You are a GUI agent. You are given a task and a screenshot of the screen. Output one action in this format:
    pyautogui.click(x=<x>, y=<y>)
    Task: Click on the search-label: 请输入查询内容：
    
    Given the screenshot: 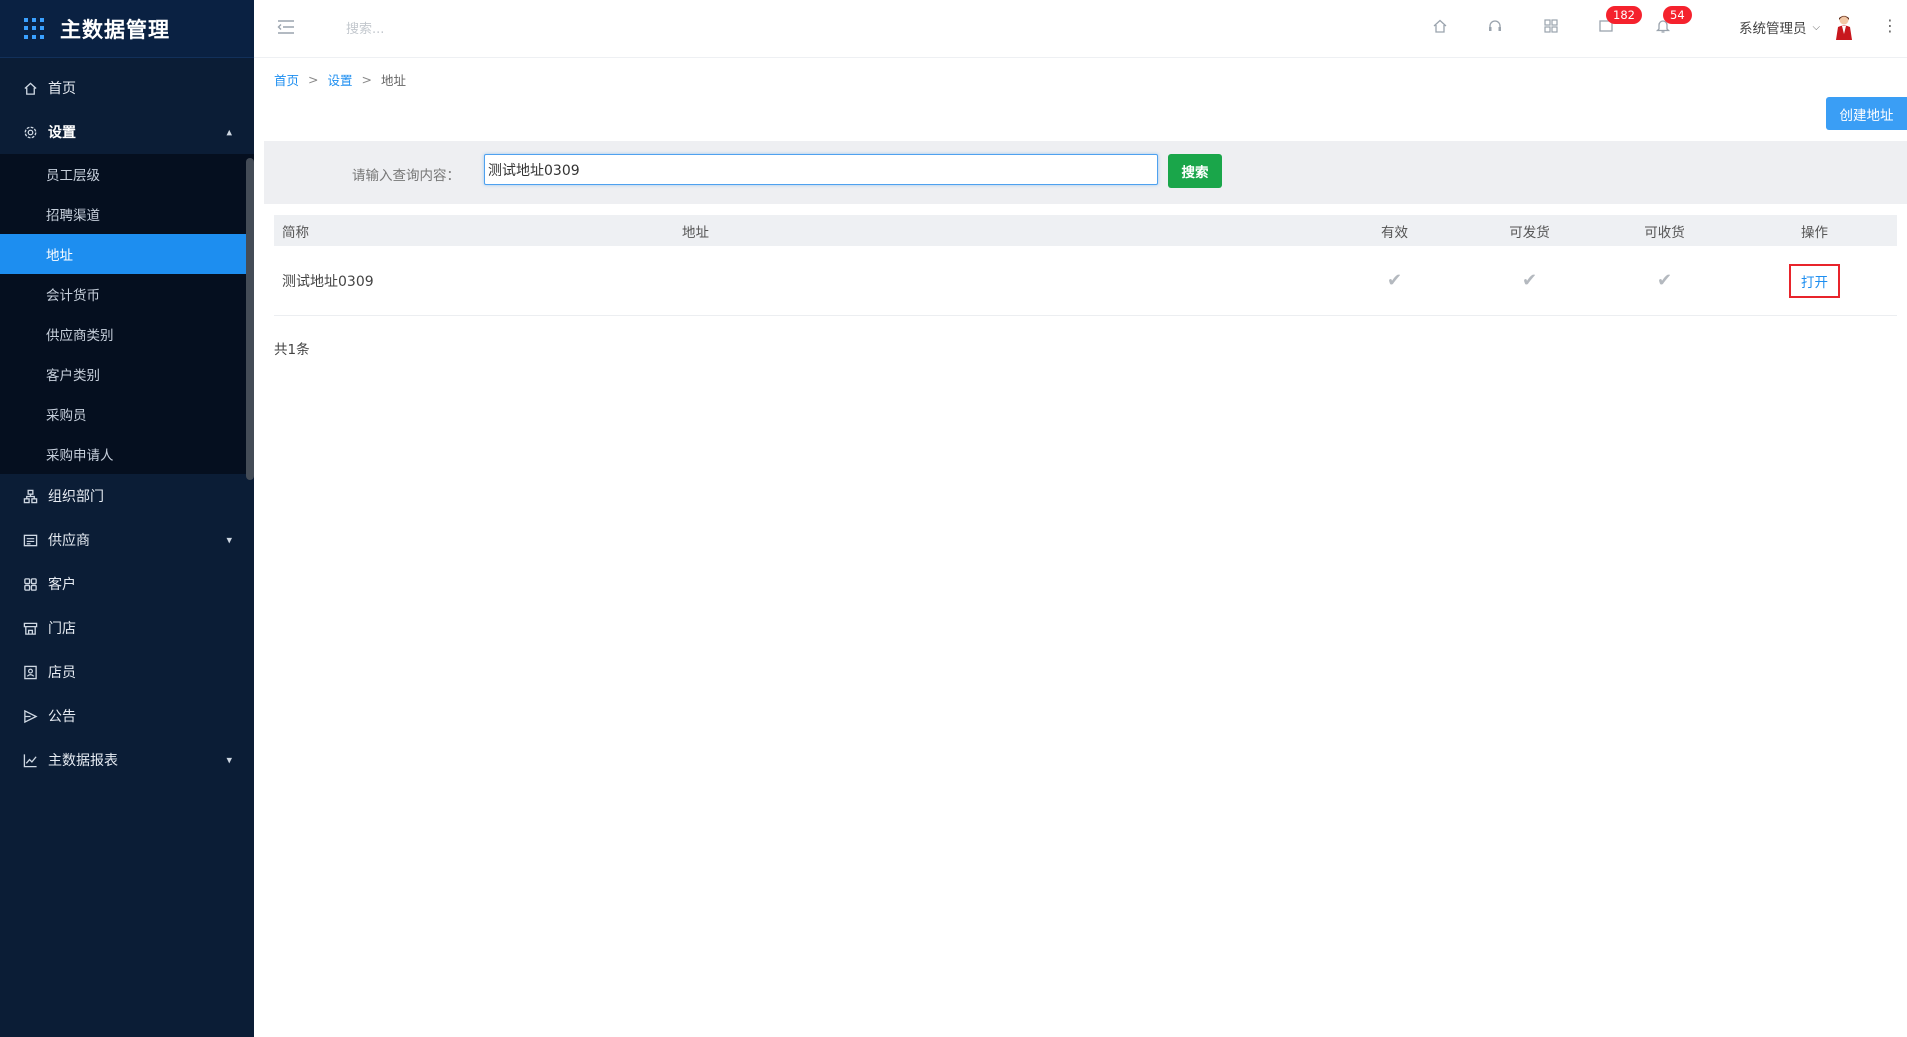 What is the action you would take?
    pyautogui.click(x=406, y=176)
    